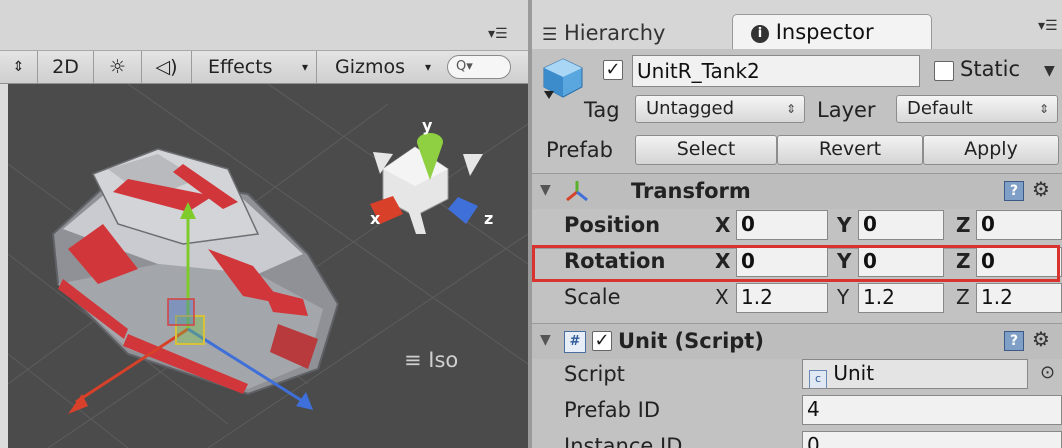 The height and width of the screenshot is (448, 1062). Describe the element at coordinates (691, 191) in the screenshot. I see `transform-title: Transform` at that location.